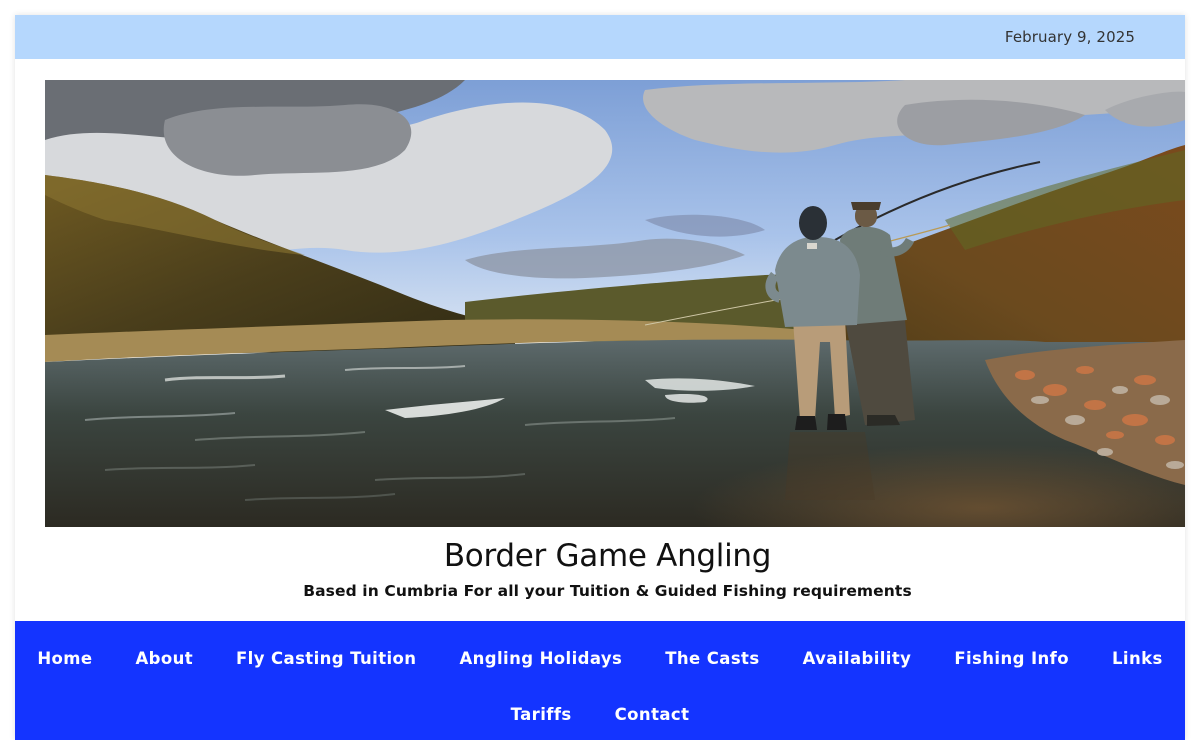 The image size is (1200, 740). I want to click on top-bar: February 9, 2025, so click(600, 37).